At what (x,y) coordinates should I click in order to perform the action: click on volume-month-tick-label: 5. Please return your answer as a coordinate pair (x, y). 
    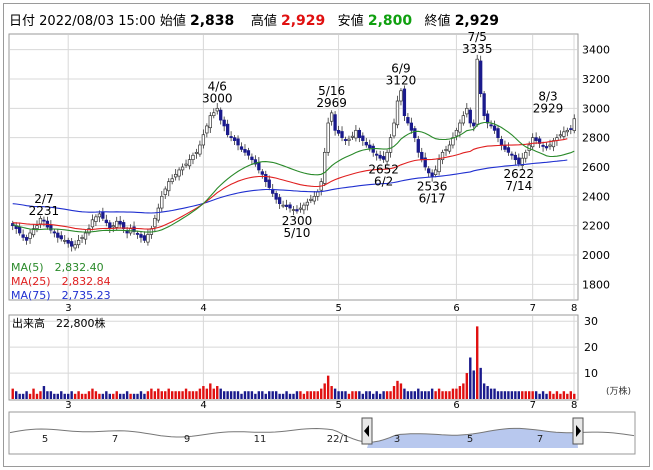
    Looking at the image, I should click on (339, 405).